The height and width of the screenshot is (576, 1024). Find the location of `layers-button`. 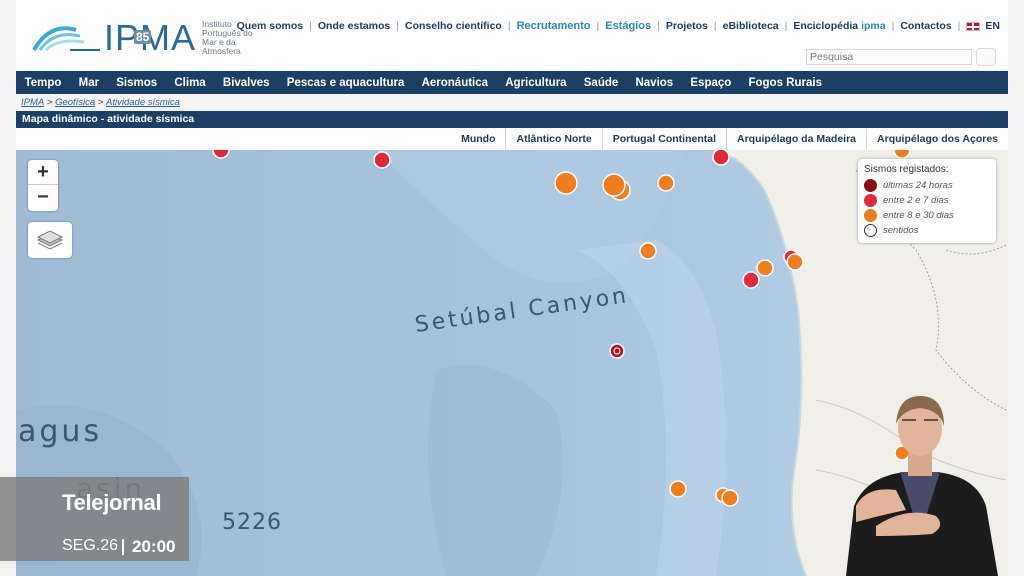

layers-button is located at coordinates (50, 240).